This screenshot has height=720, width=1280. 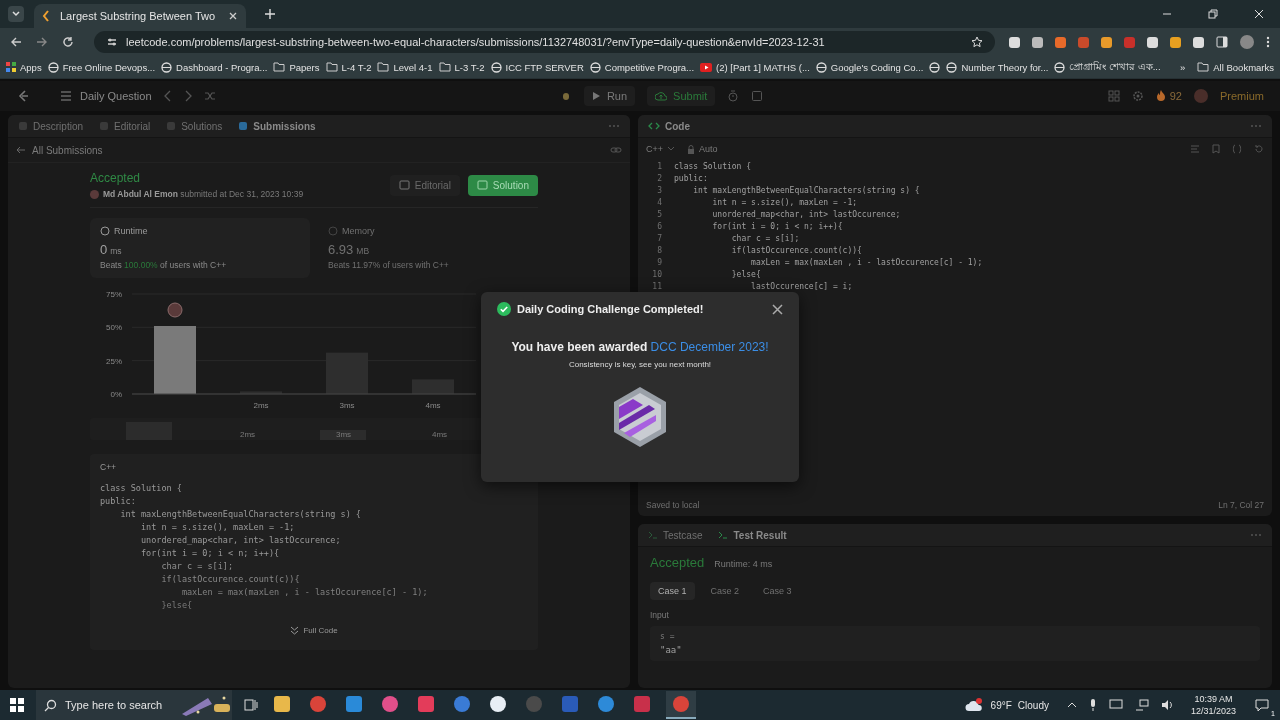 What do you see at coordinates (17, 705) in the screenshot?
I see `start-icon` at bounding box center [17, 705].